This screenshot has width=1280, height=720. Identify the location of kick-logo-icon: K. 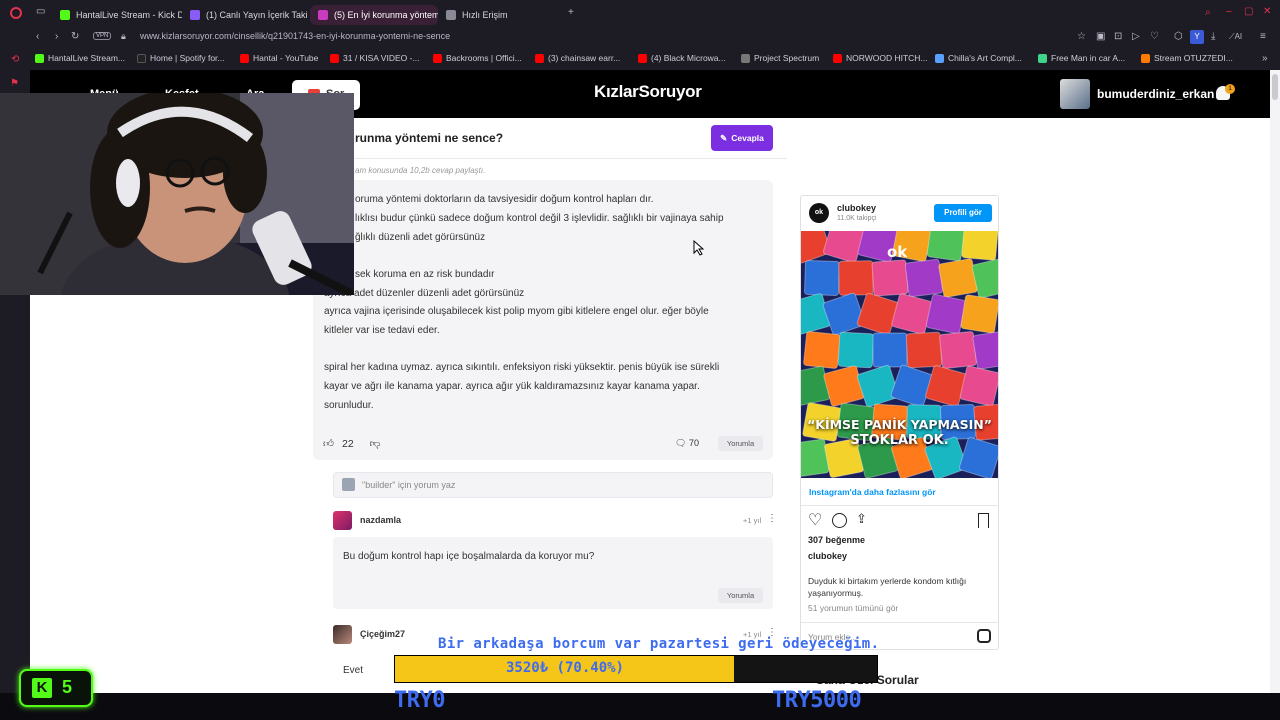
(42, 688).